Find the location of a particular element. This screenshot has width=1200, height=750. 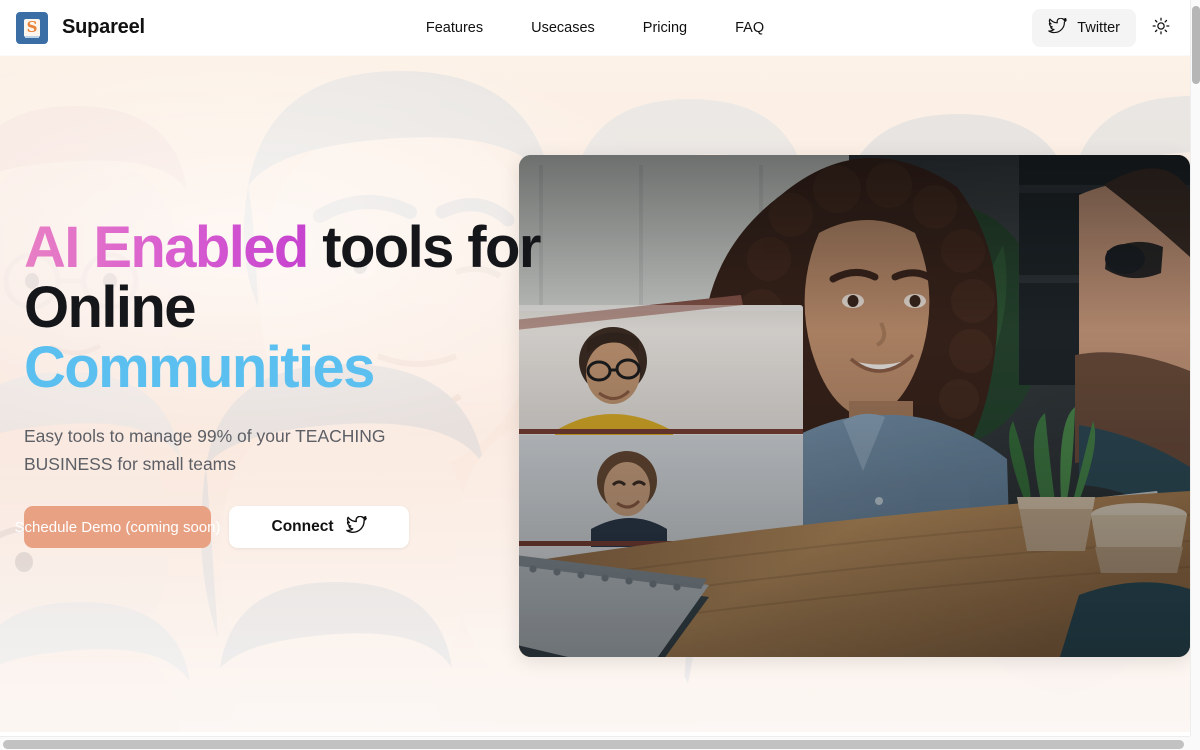

sun-icon is located at coordinates (1161, 27).